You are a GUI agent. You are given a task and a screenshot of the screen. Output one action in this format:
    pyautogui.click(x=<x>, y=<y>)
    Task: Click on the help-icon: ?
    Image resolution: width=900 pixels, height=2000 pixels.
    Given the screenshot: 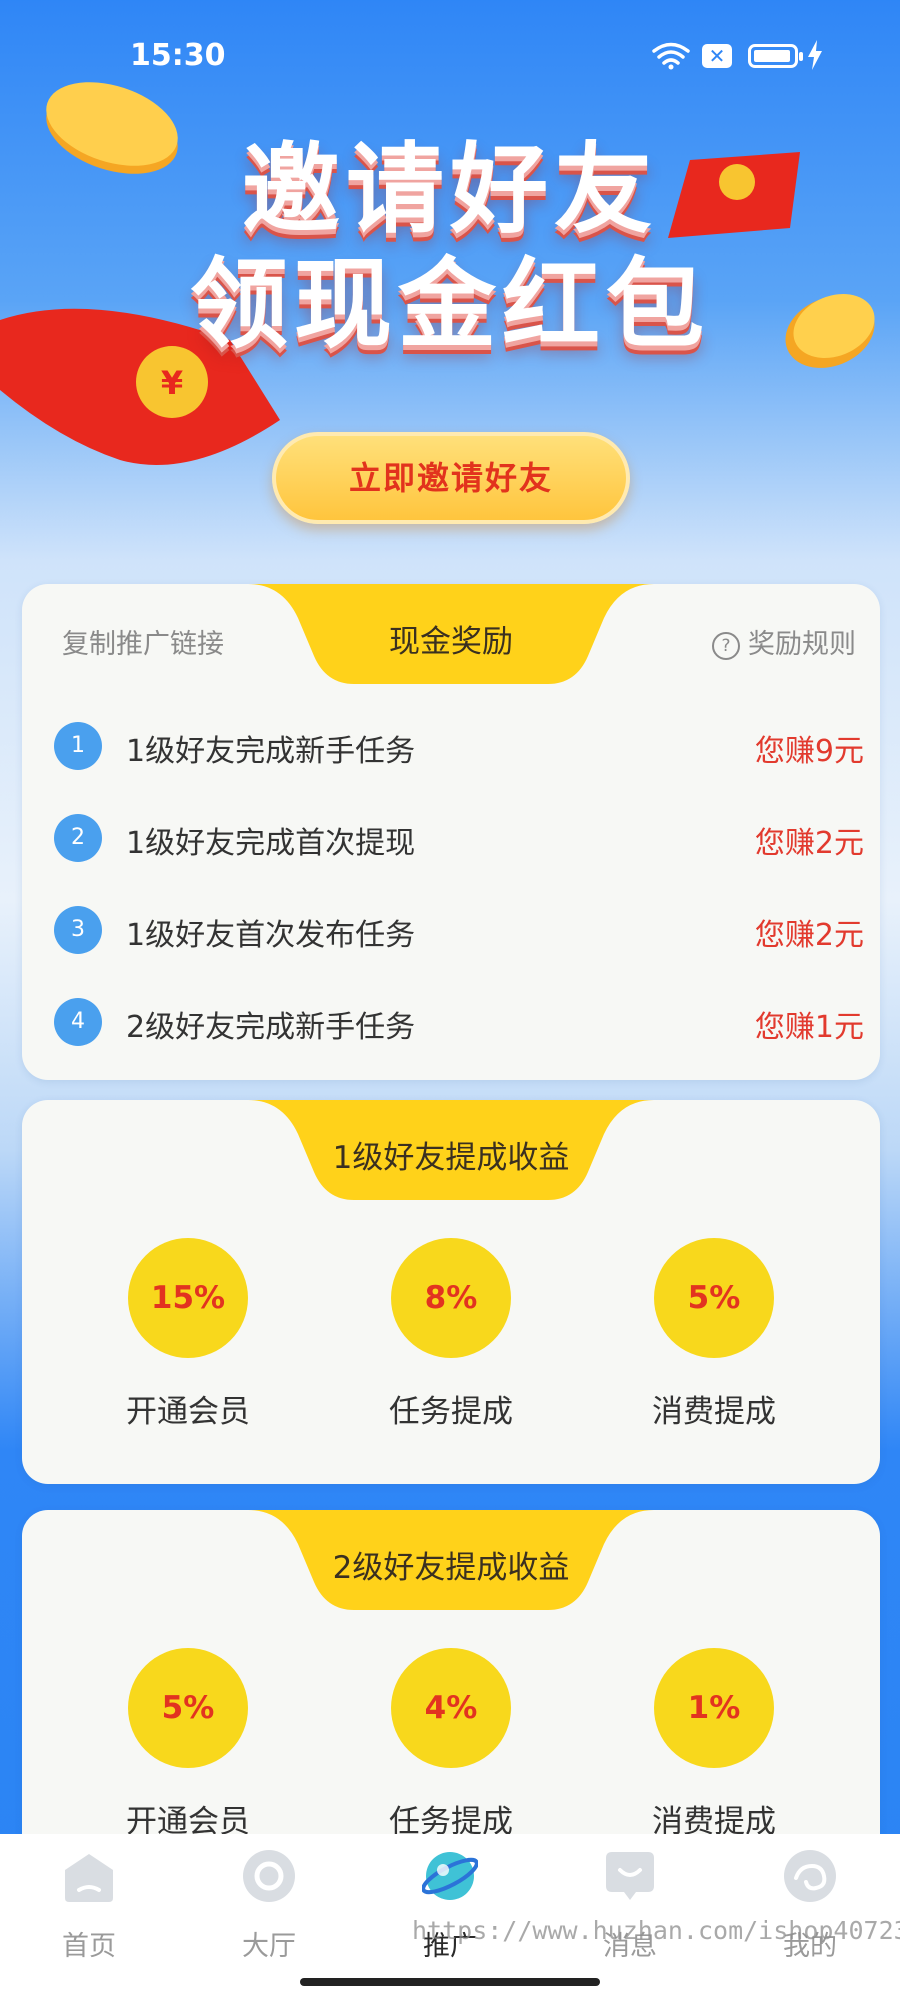 What is the action you would take?
    pyautogui.click(x=726, y=646)
    